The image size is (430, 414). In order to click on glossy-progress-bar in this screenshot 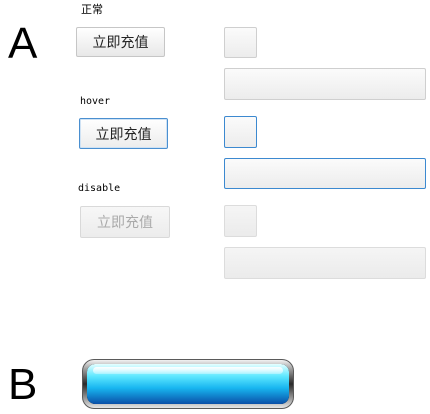, I will do `click(188, 384)`.